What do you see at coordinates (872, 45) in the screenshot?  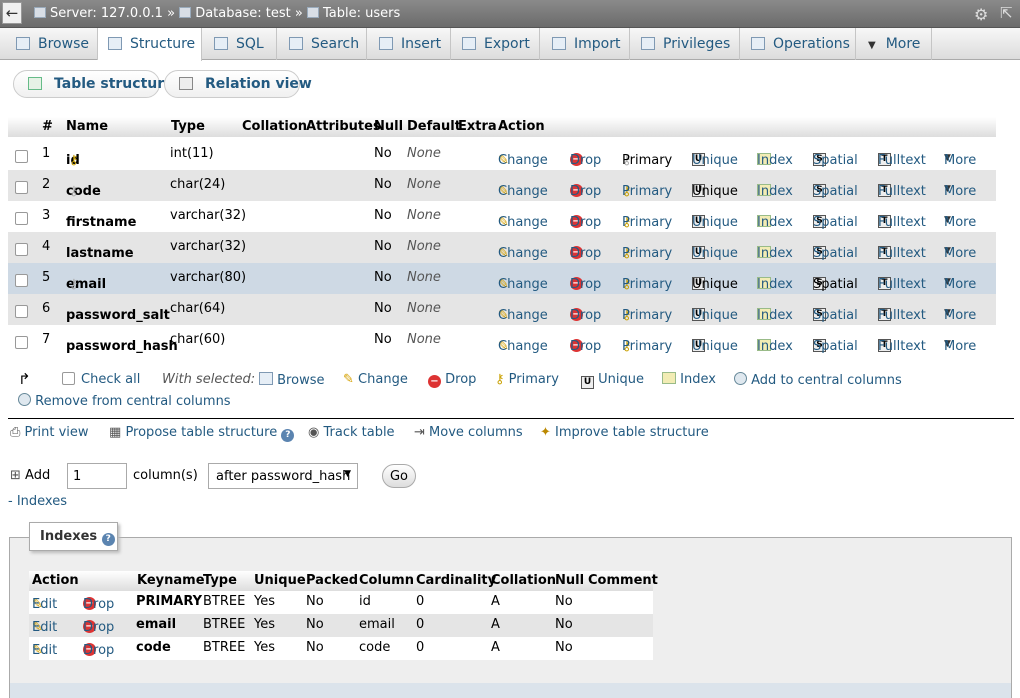 I see `chevron-down-icon: ▼` at bounding box center [872, 45].